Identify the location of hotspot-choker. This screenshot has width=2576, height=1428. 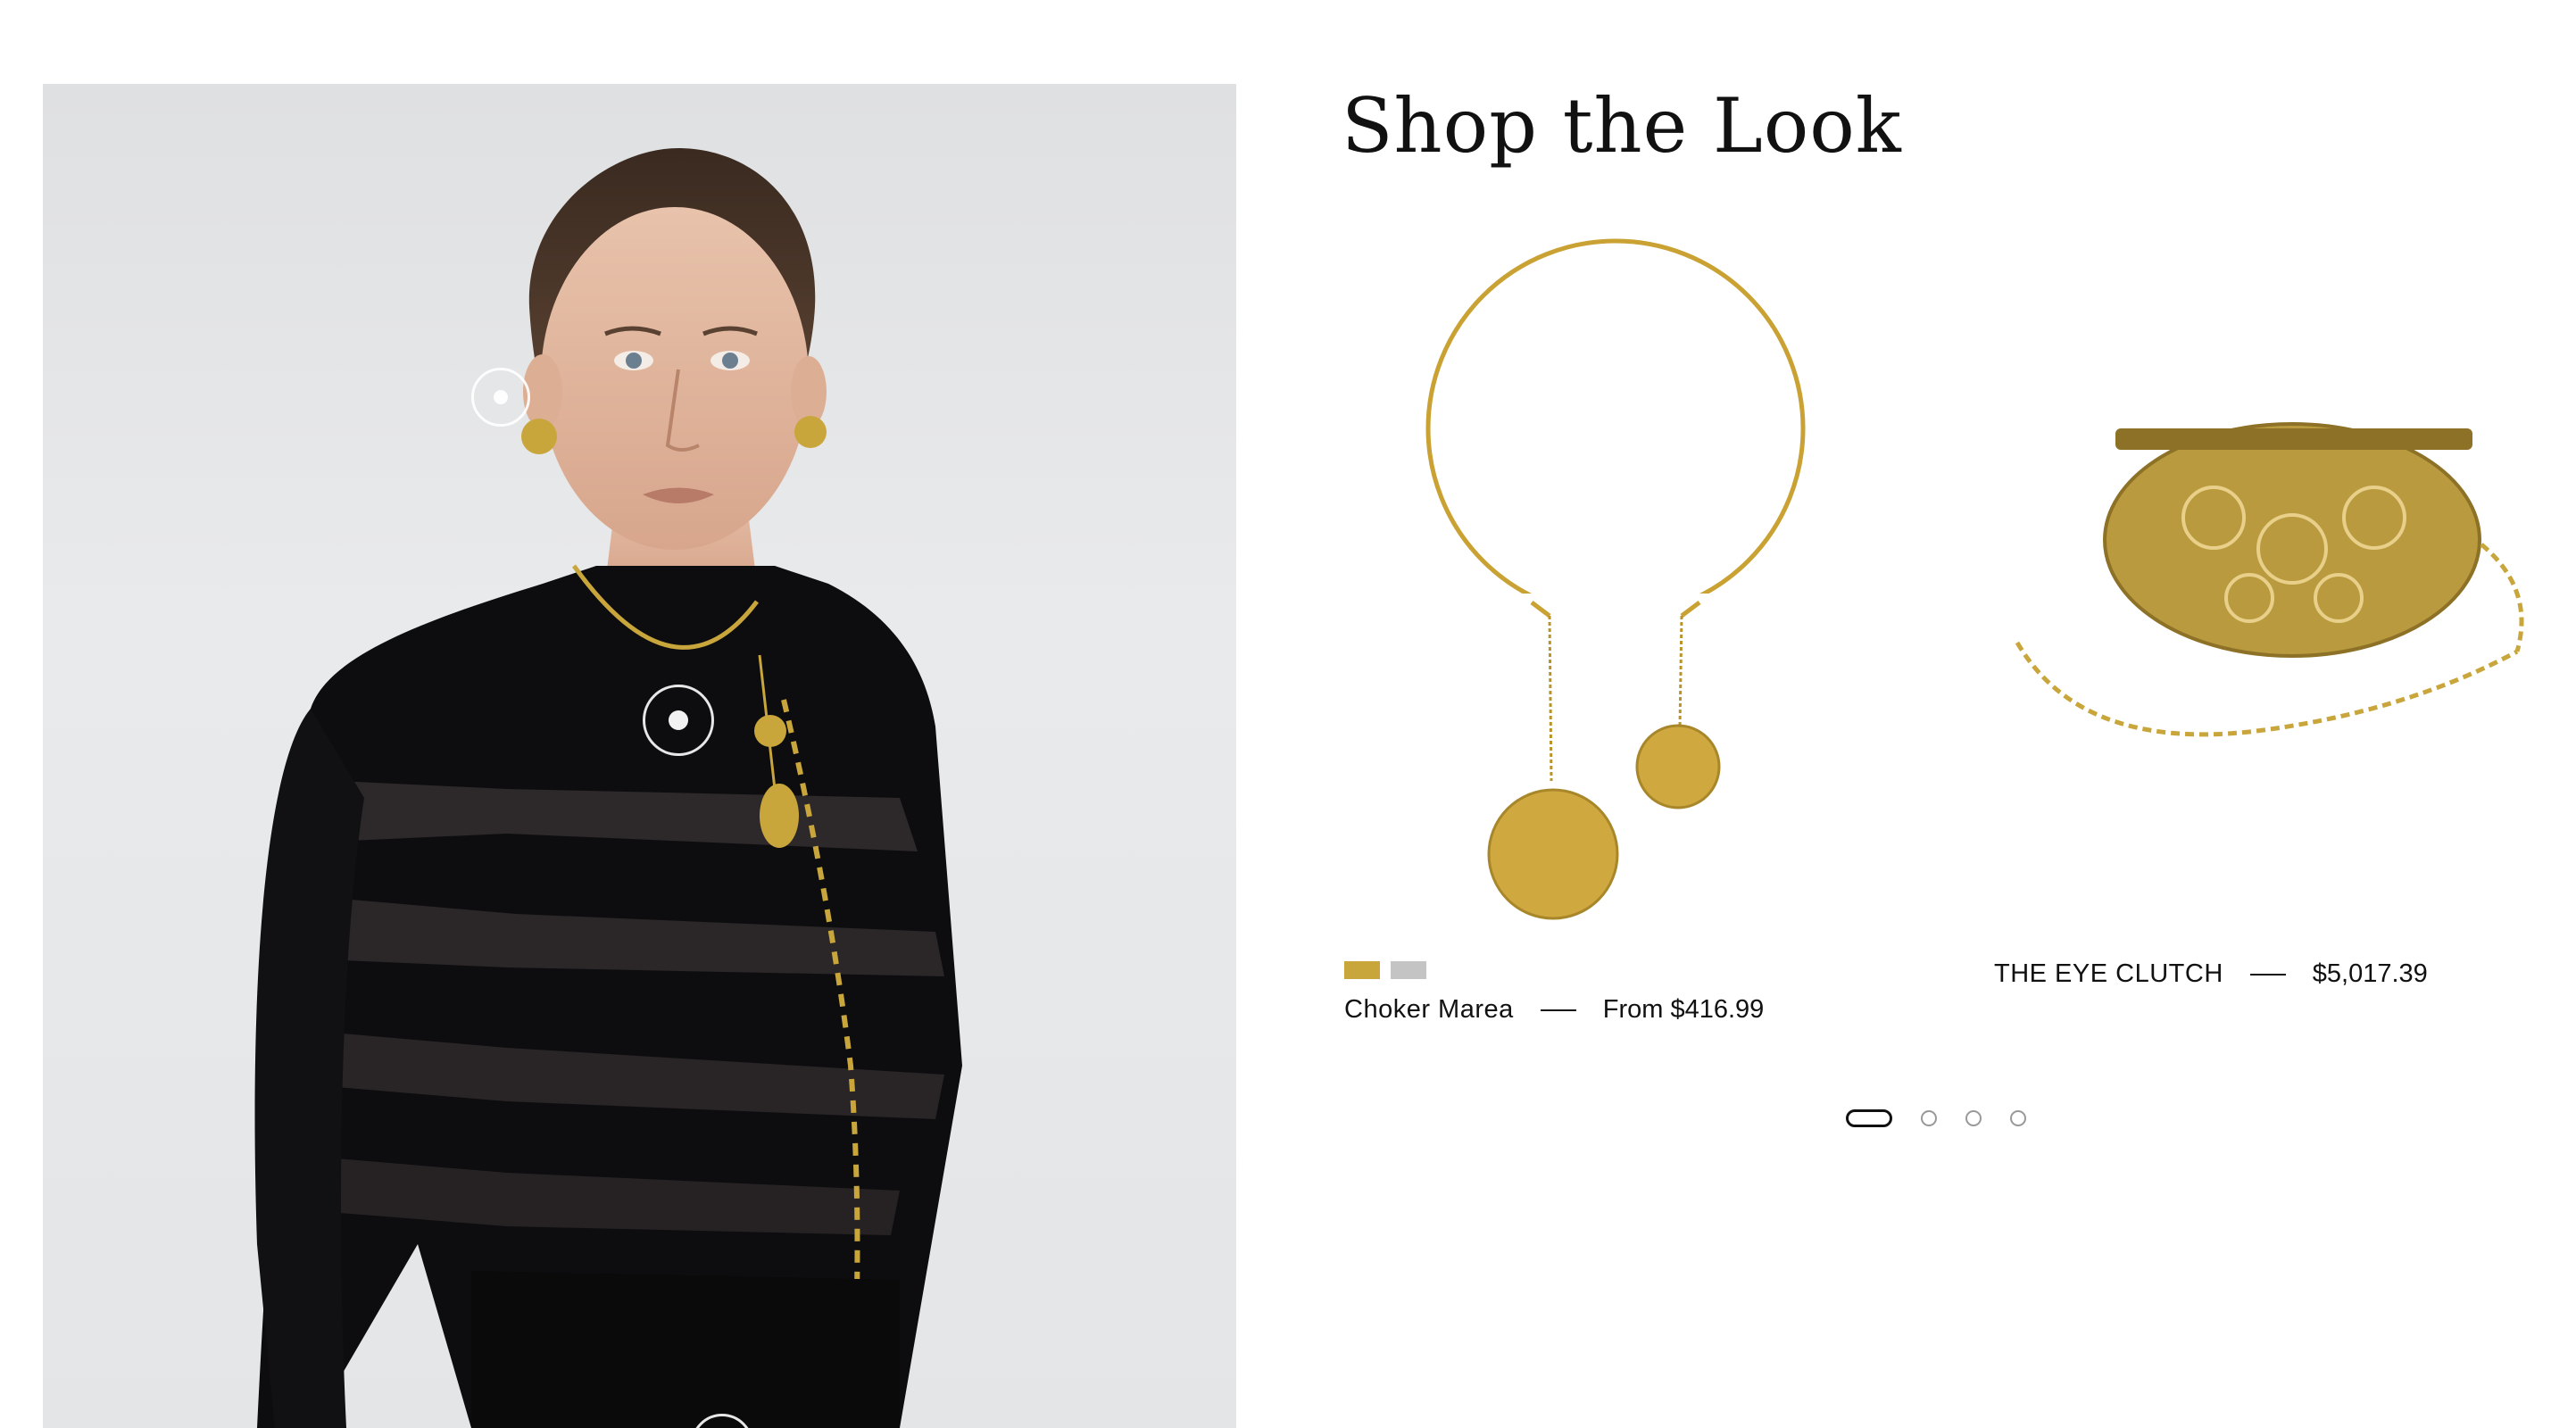
(679, 720).